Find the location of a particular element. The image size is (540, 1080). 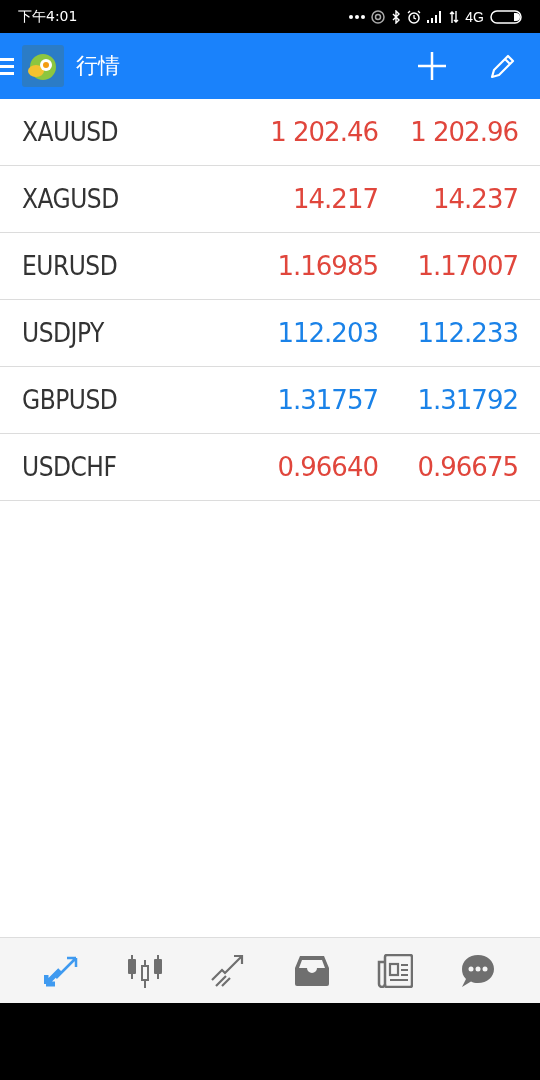

quote-row: EURUSD 1.16985 1.17007 is located at coordinates (270, 266).